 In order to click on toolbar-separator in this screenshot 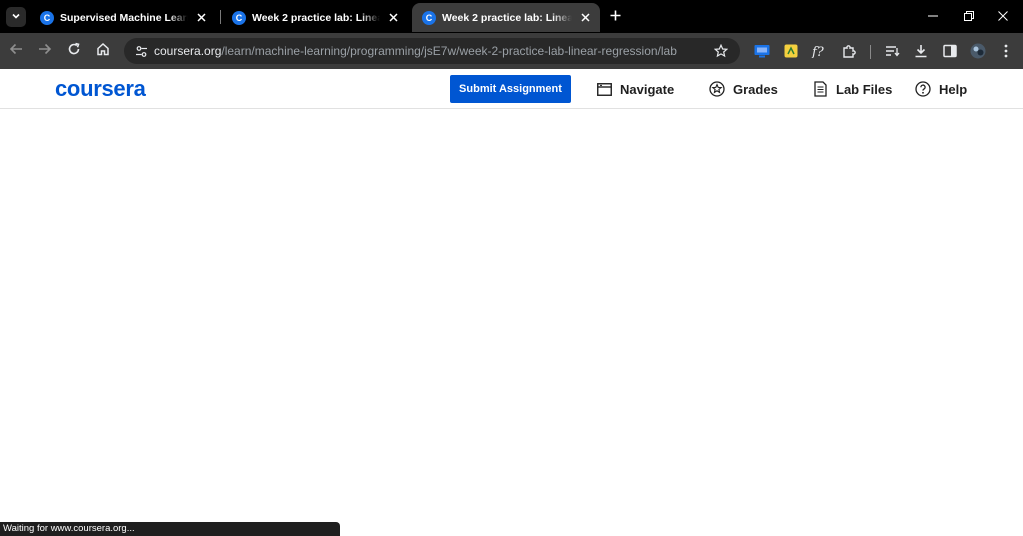, I will do `click(870, 52)`.